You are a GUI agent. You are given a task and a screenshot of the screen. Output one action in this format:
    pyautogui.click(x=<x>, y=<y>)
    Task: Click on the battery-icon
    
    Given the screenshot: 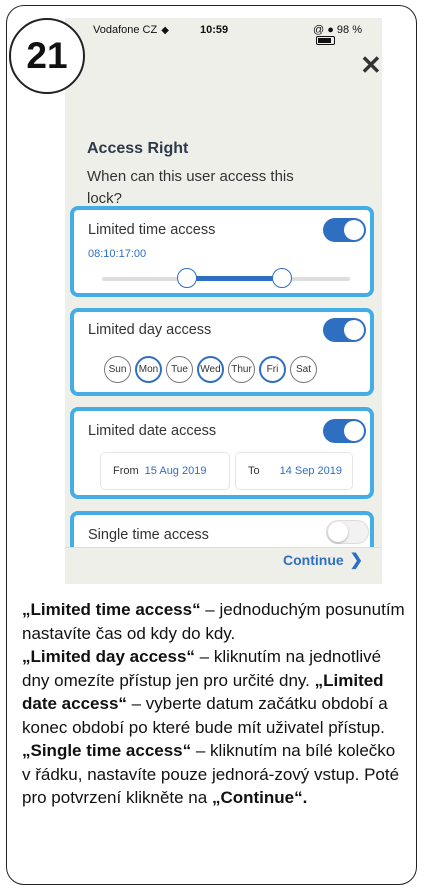 What is the action you would take?
    pyautogui.click(x=325, y=40)
    